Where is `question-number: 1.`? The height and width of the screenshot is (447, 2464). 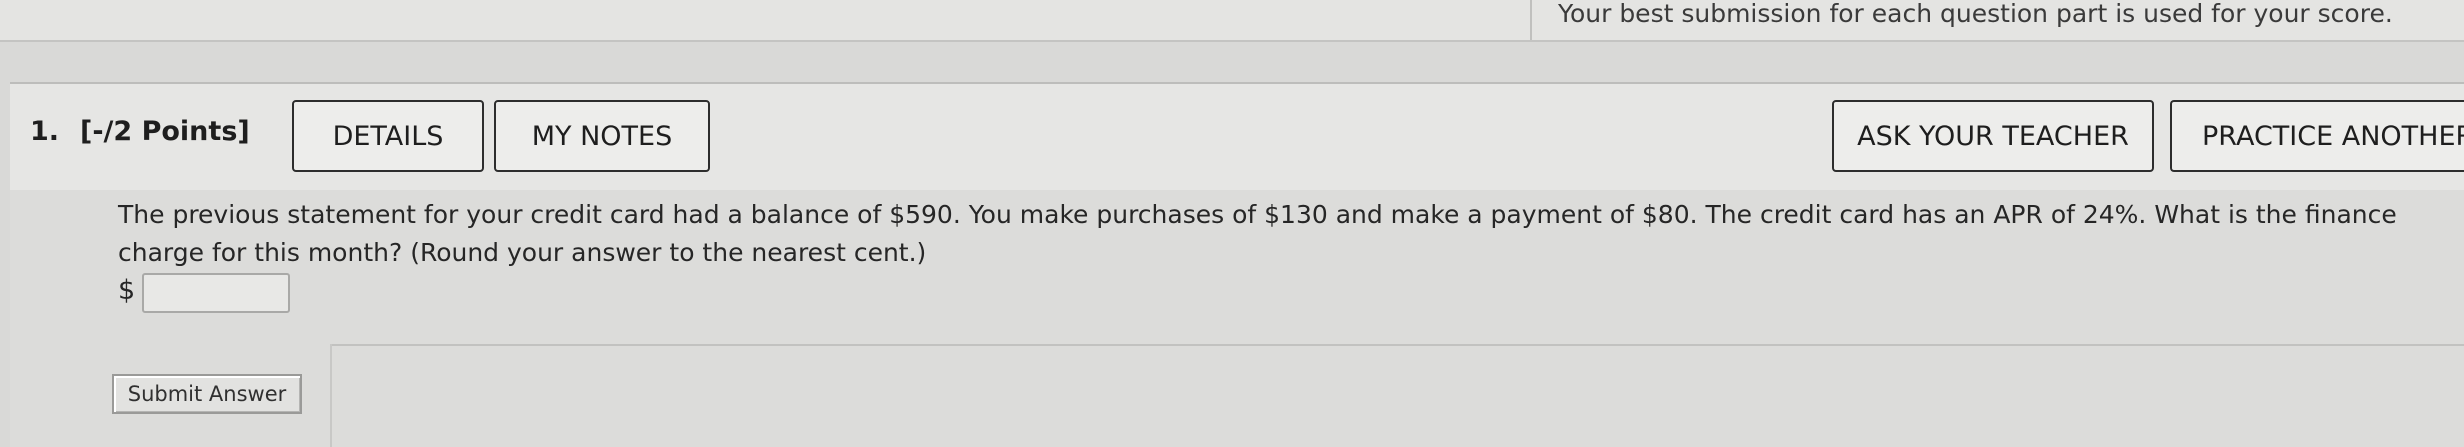 question-number: 1. is located at coordinates (45, 131).